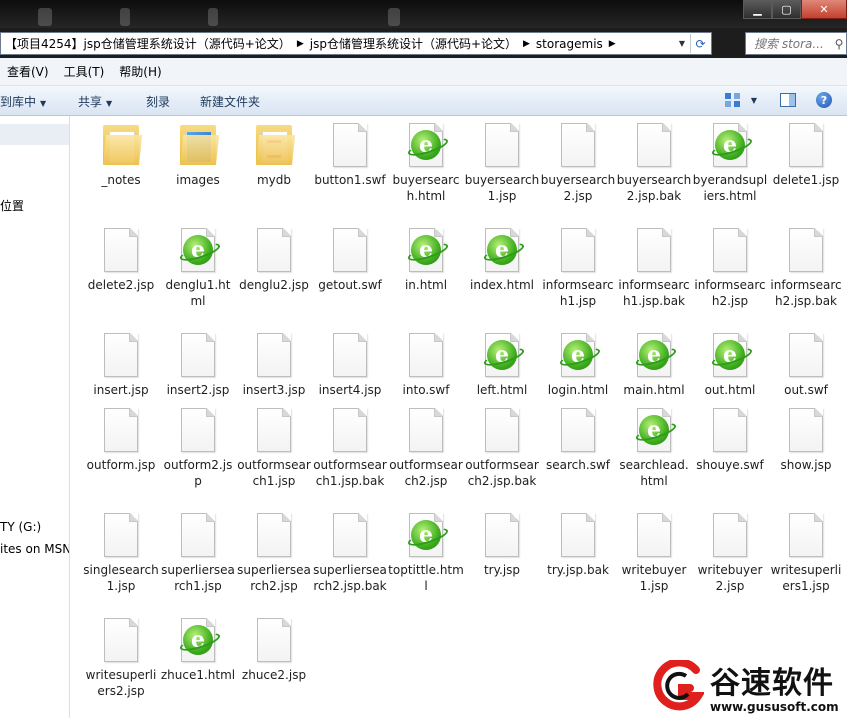  I want to click on file-item: informsearch1.jsp, so click(578, 267).